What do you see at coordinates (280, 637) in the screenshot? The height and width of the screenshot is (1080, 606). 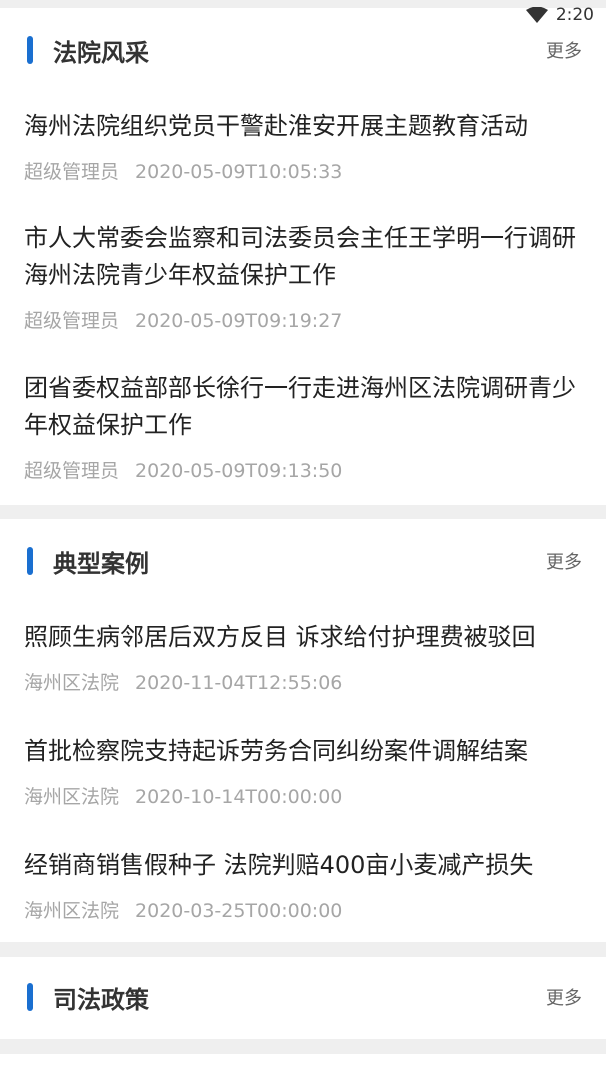 I see `item-title: 照顾生病邻居后双方反目 诉求给付护理费被驳回` at bounding box center [280, 637].